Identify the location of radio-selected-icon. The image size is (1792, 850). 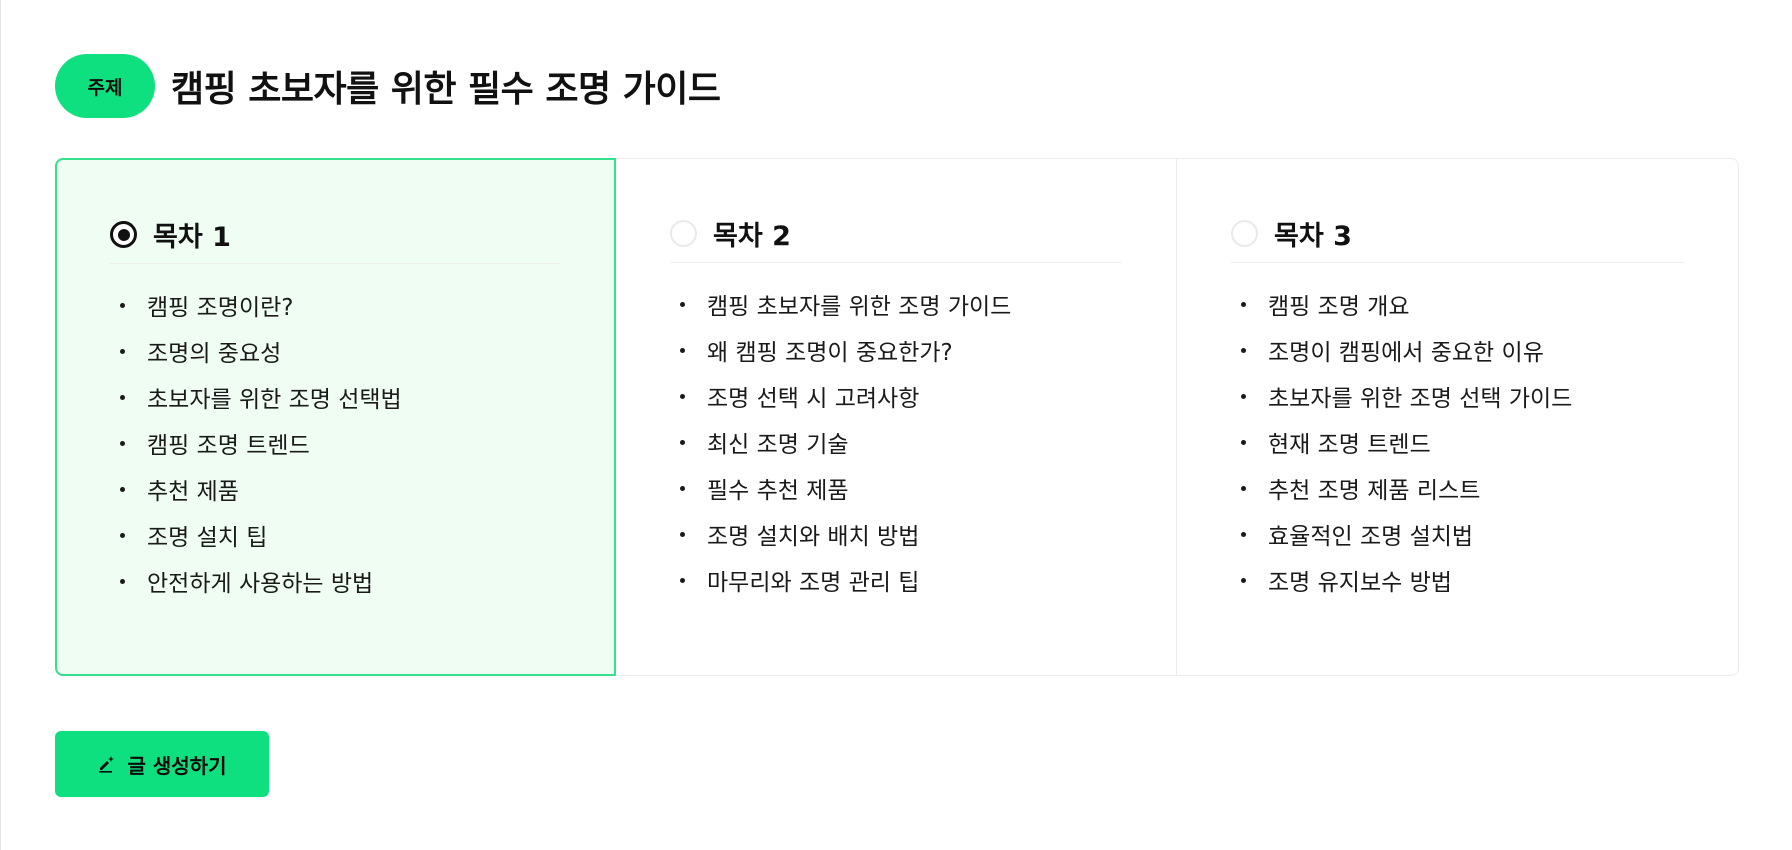
(123, 234).